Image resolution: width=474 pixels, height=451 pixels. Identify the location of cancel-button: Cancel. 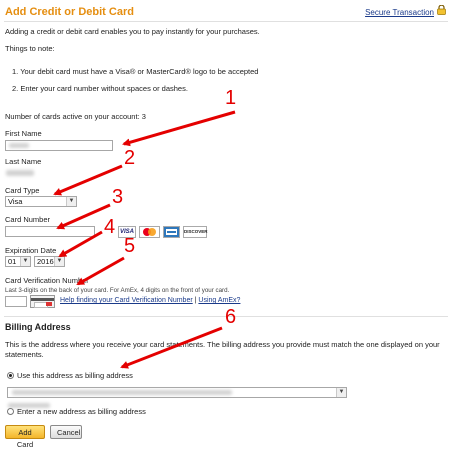
(66, 432).